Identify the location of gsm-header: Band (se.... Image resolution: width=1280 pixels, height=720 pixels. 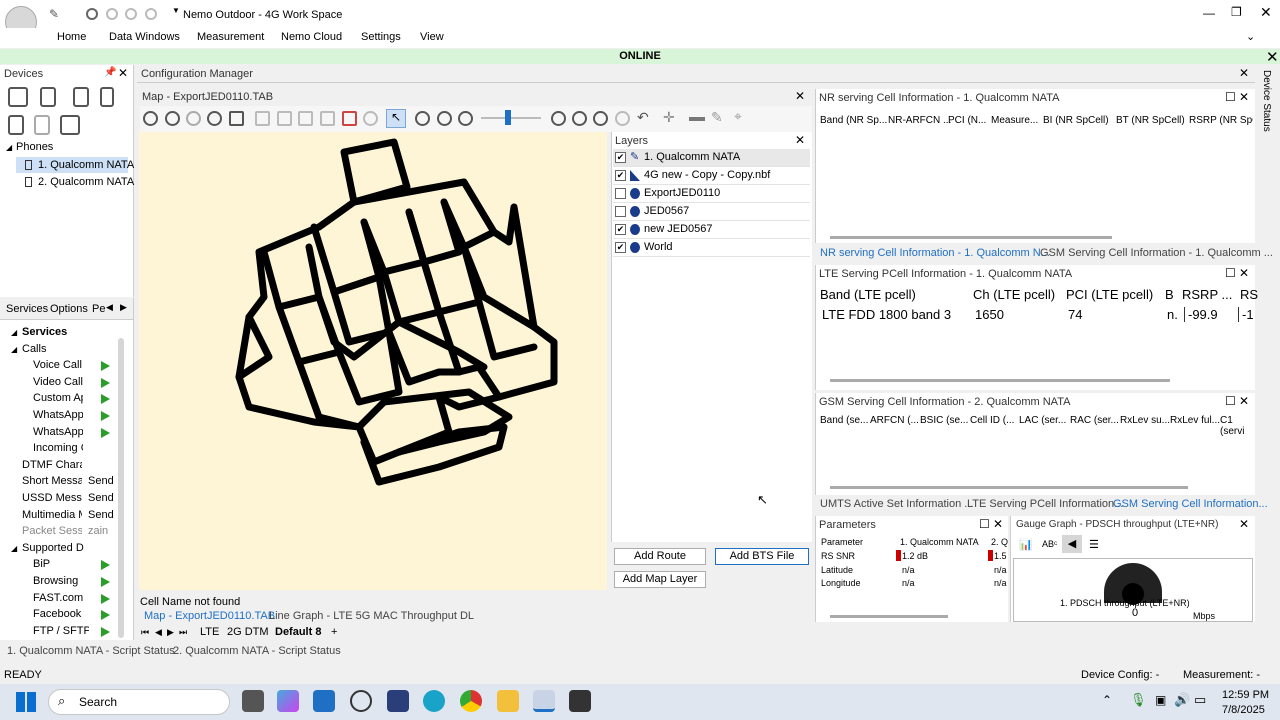
(844, 420).